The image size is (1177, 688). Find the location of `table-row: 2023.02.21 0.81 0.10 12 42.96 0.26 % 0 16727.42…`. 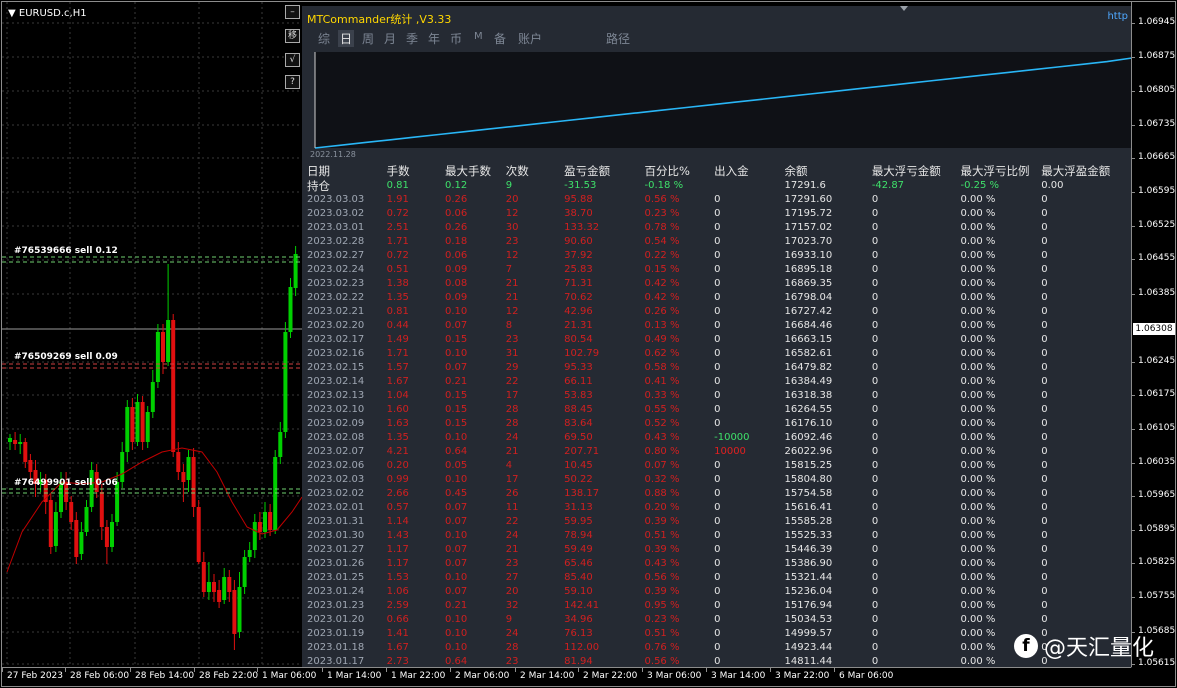

table-row: 2023.02.21 0.81 0.10 12 42.96 0.26 % 0 16727.42… is located at coordinates (717, 312).